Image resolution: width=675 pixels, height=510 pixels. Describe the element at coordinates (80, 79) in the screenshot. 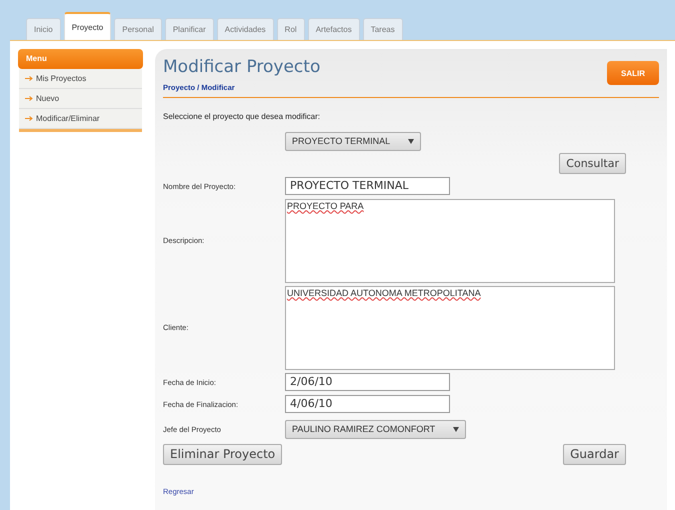

I see `menu-item: Mis Proyectos` at that location.